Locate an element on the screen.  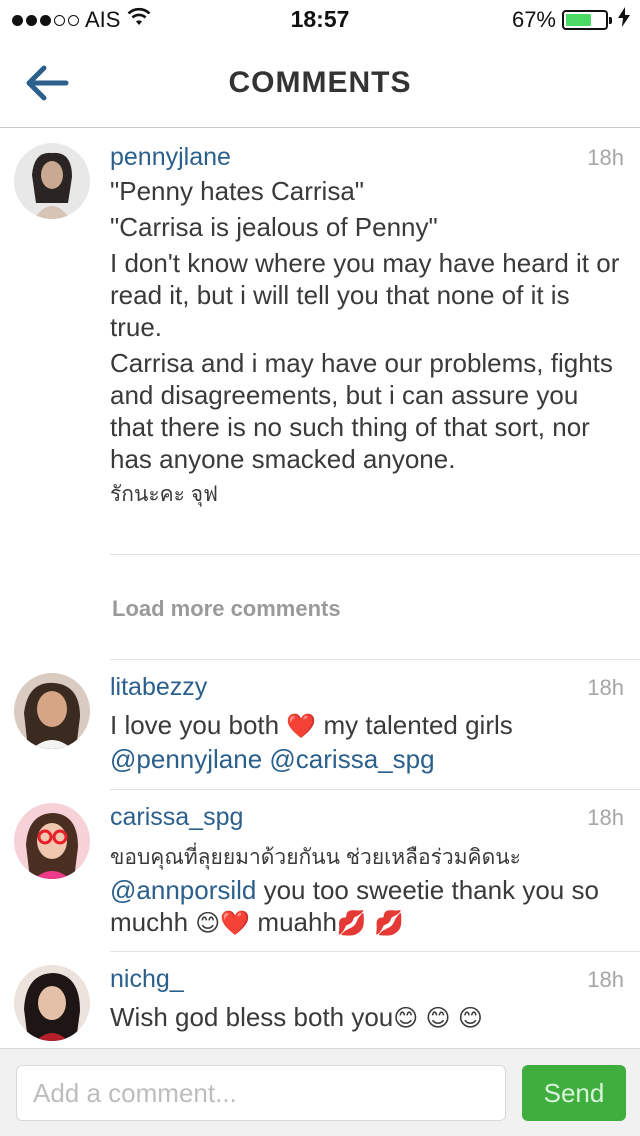
comment-text-part: my talented girls is located at coordinates (414, 725).